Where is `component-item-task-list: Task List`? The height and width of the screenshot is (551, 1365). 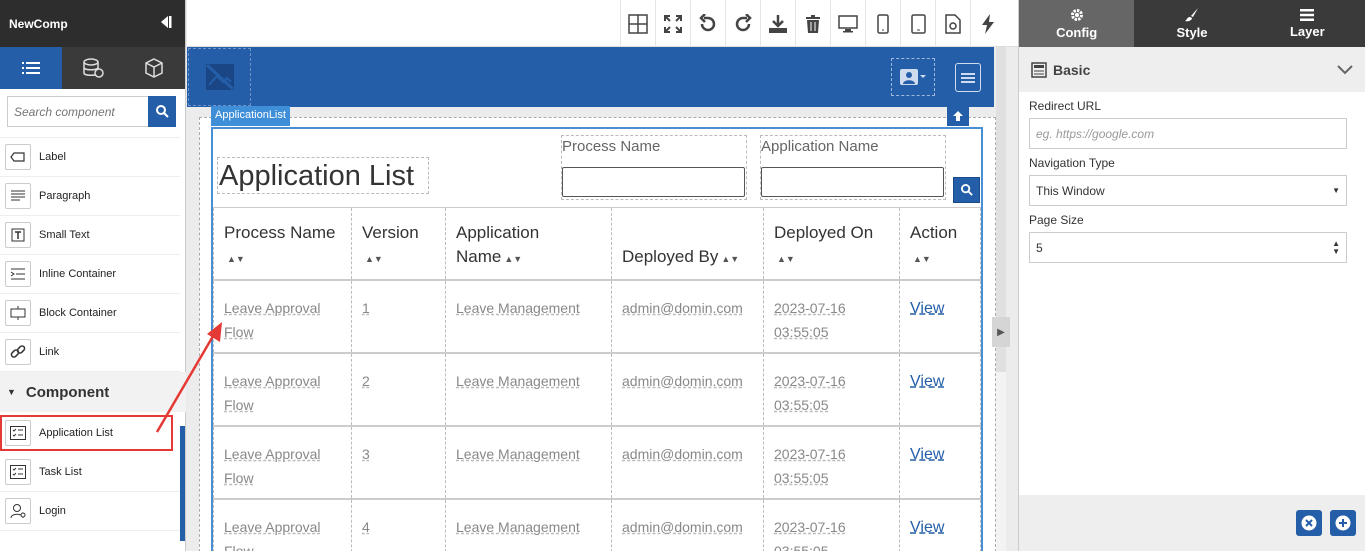 component-item-task-list: Task List is located at coordinates (90, 472).